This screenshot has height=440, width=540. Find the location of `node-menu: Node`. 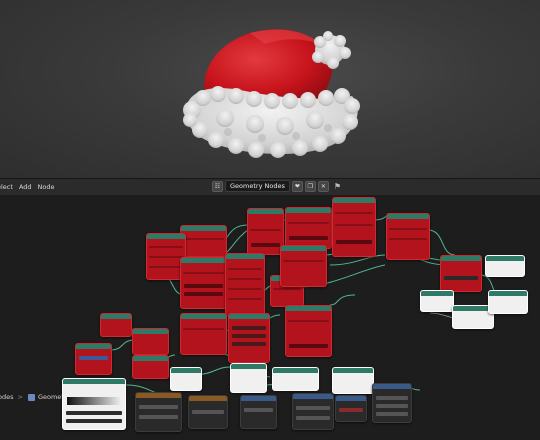

node-menu: Node is located at coordinates (46, 187).